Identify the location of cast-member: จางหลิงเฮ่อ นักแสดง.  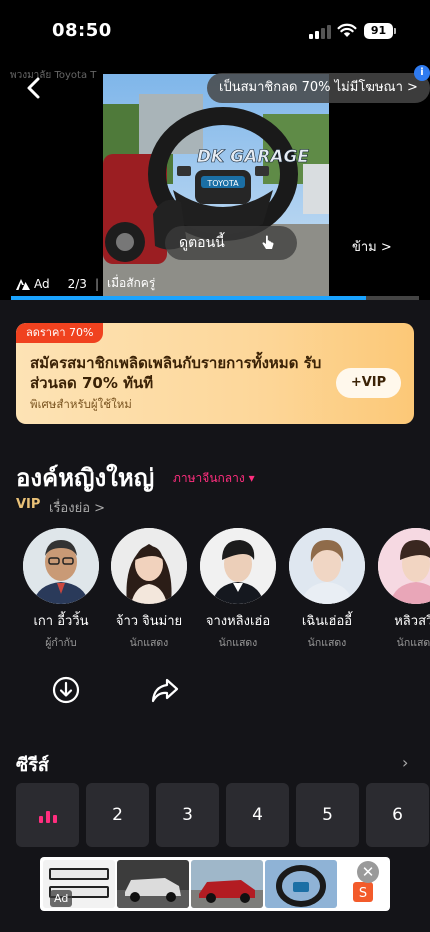
(238, 589).